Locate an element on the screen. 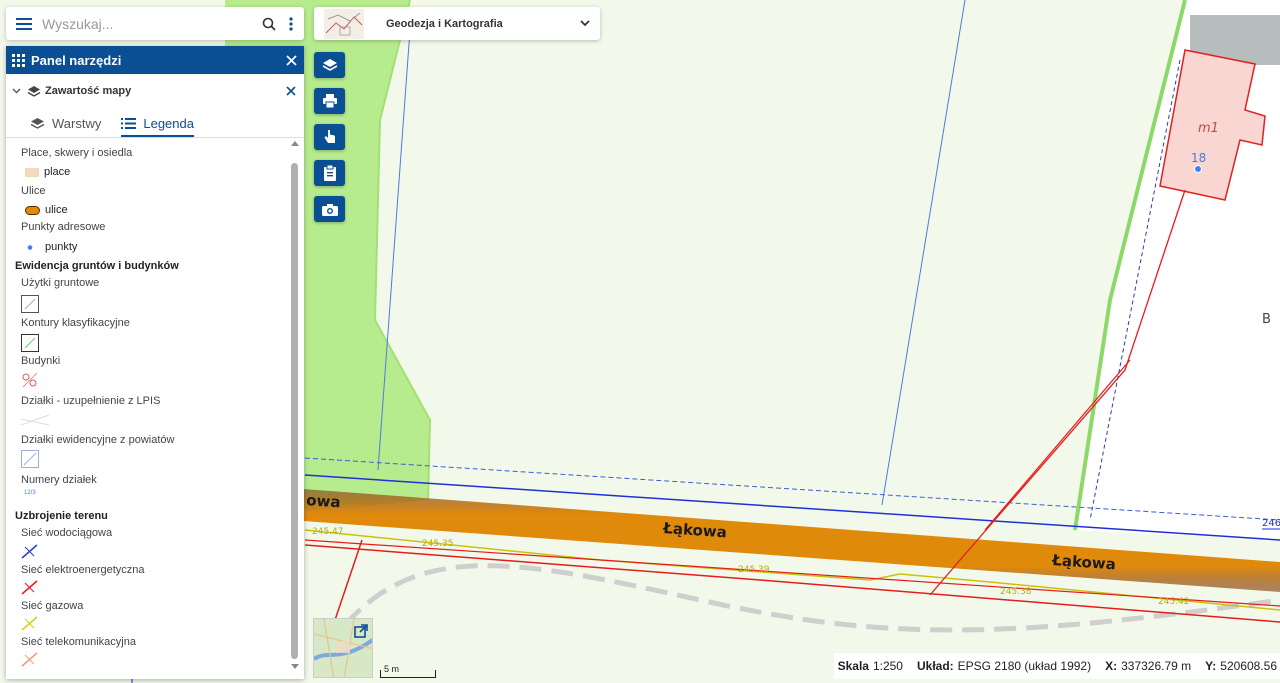 The height and width of the screenshot is (683, 1280). y-value: 520608.56 is located at coordinates (1248, 666).